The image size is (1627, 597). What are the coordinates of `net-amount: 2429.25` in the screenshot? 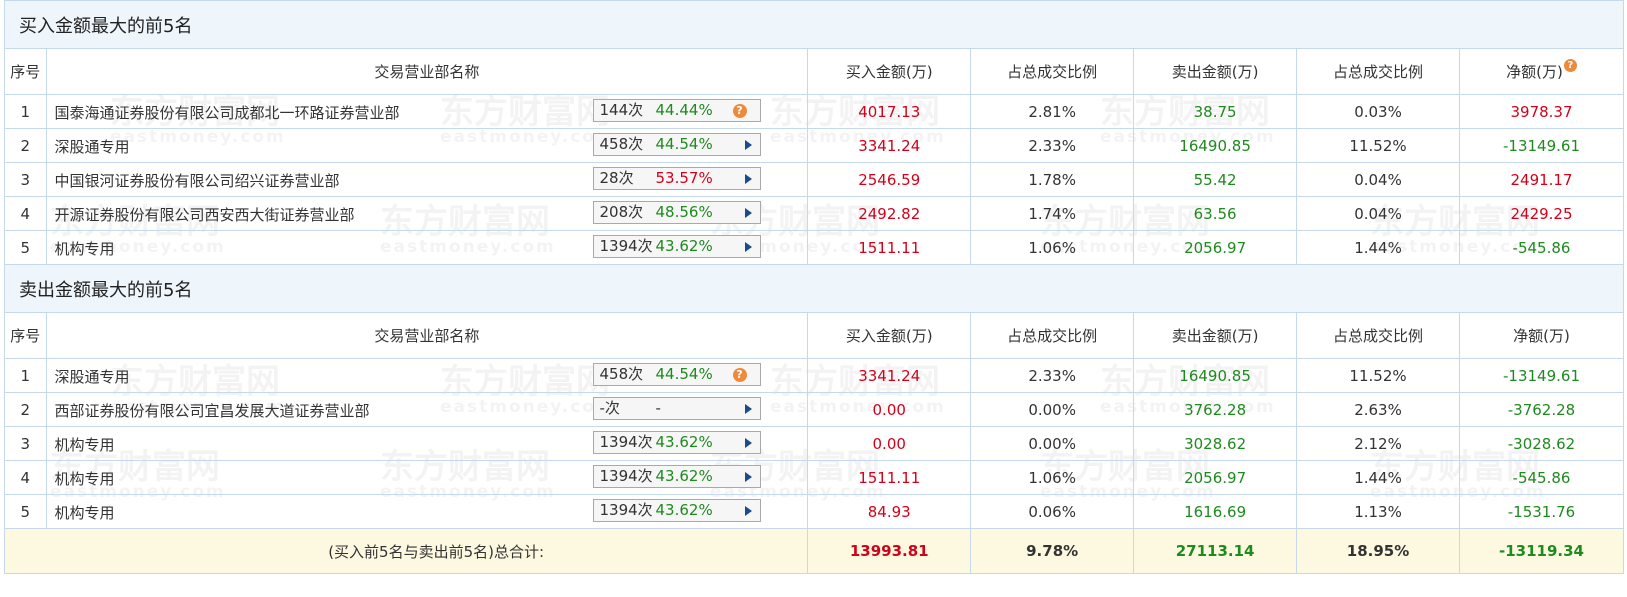 It's located at (1541, 213).